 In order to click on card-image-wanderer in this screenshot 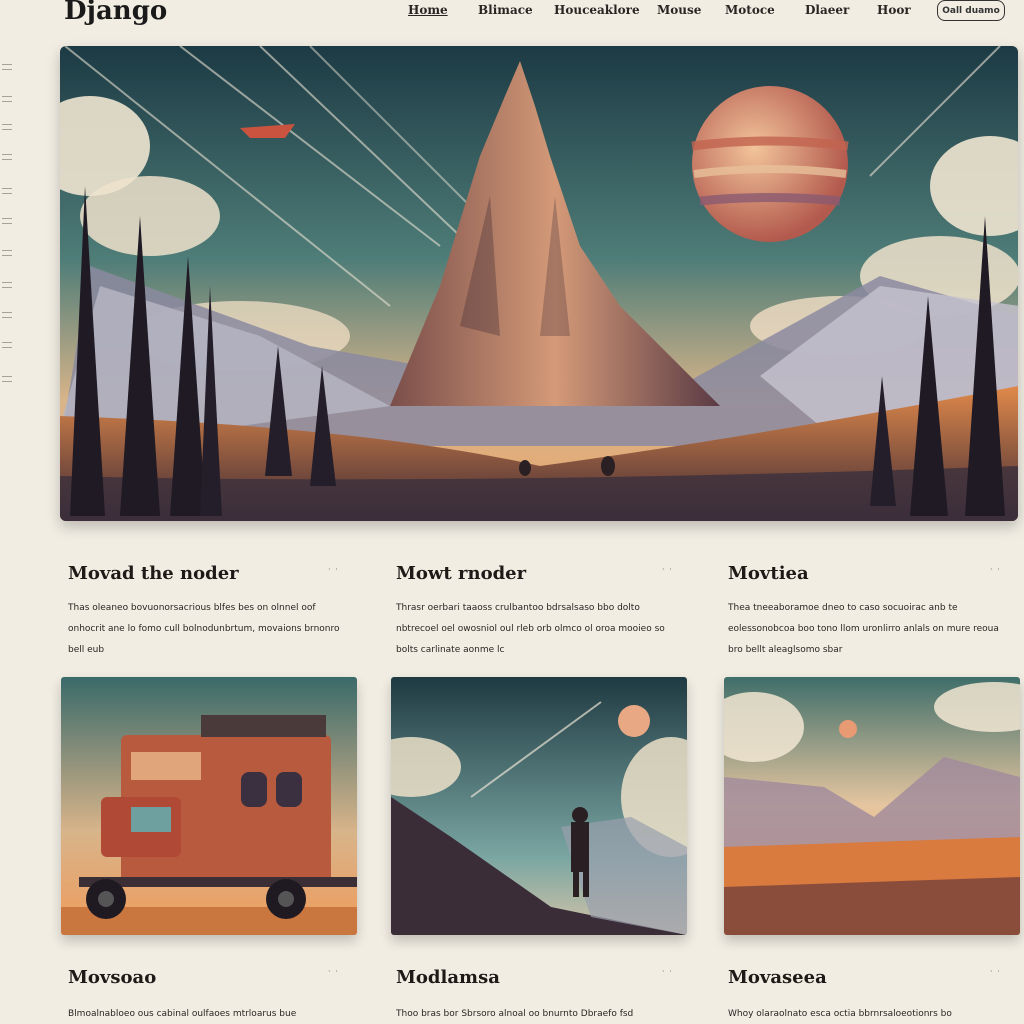, I will do `click(539, 806)`.